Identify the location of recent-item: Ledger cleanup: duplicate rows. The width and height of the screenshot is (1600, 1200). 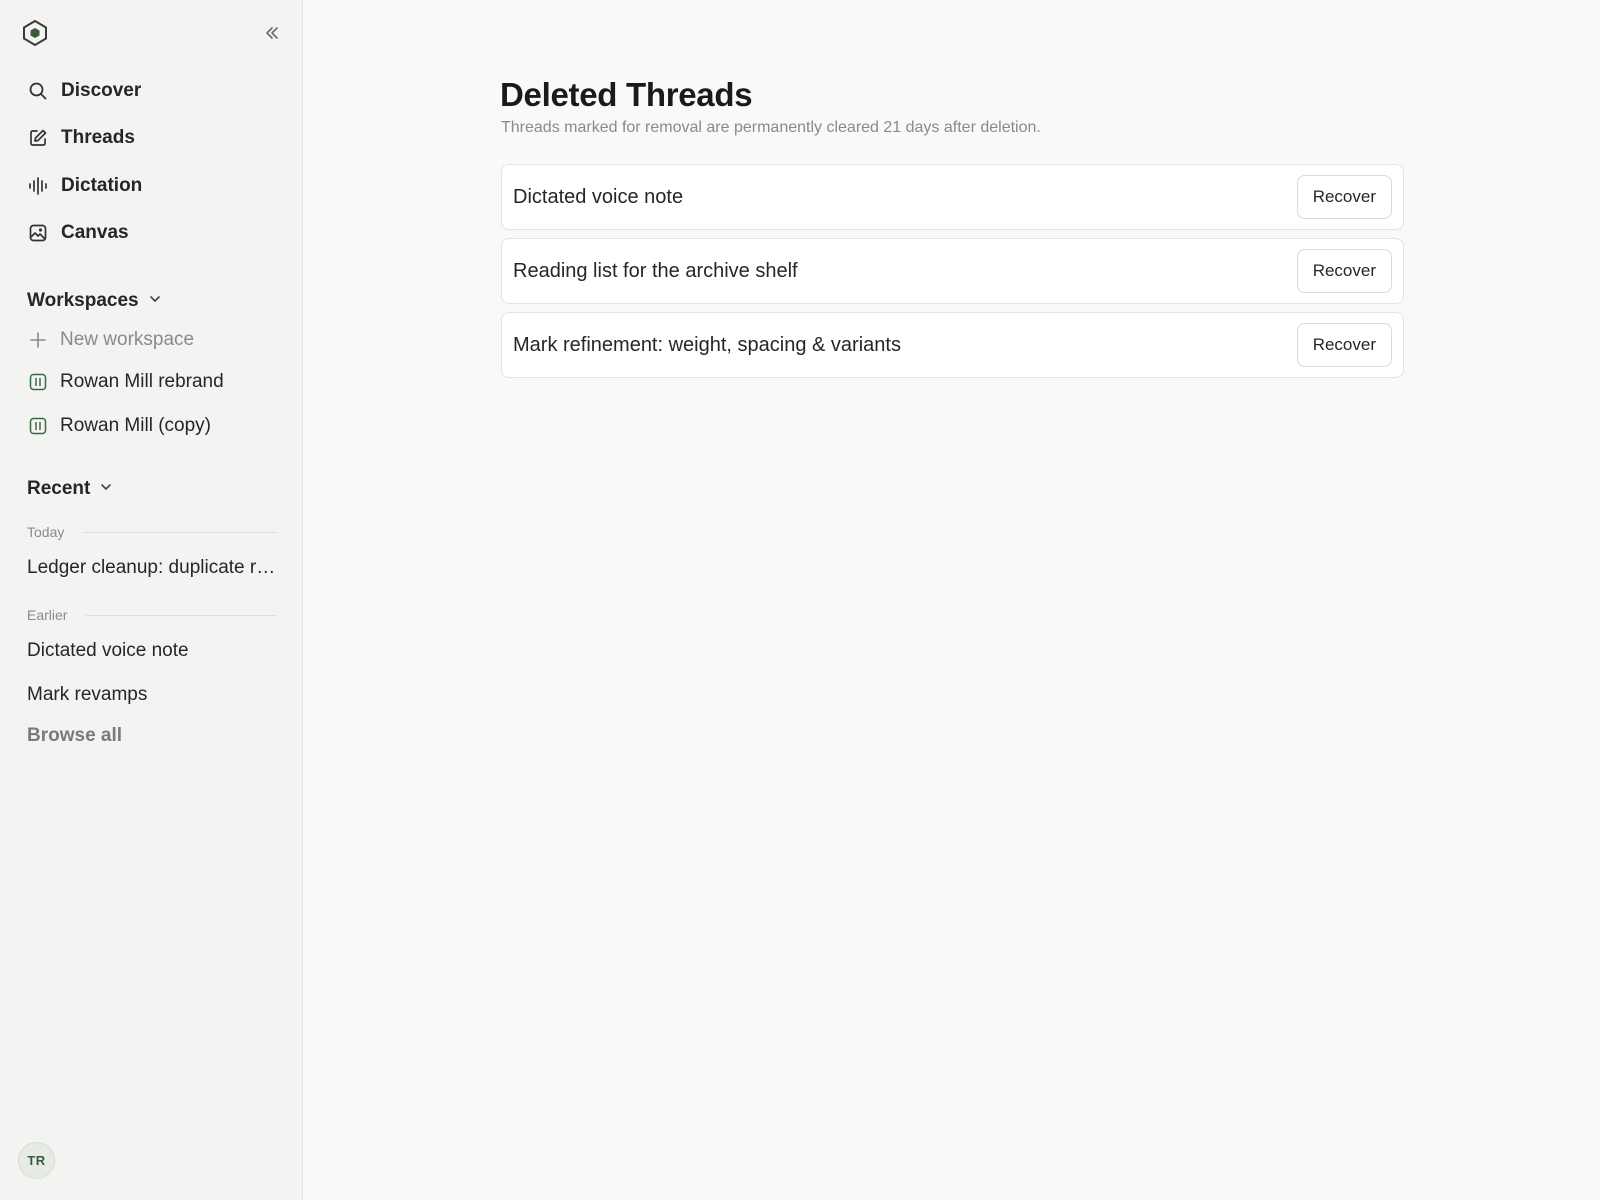
(152, 568).